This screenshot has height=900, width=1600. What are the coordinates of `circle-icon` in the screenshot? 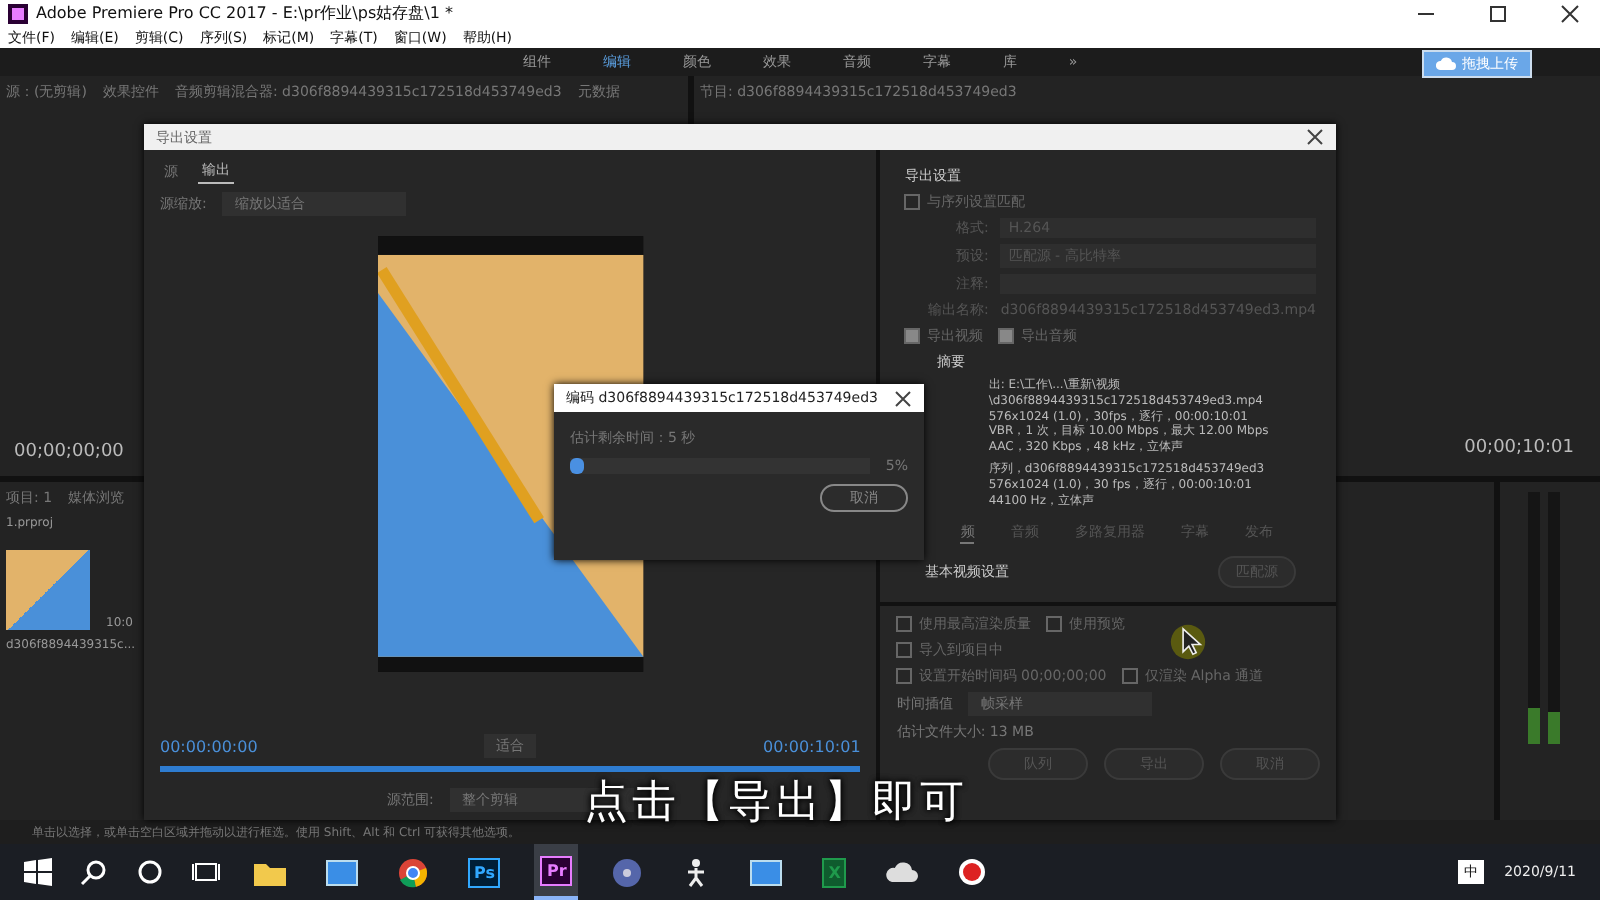 It's located at (150, 872).